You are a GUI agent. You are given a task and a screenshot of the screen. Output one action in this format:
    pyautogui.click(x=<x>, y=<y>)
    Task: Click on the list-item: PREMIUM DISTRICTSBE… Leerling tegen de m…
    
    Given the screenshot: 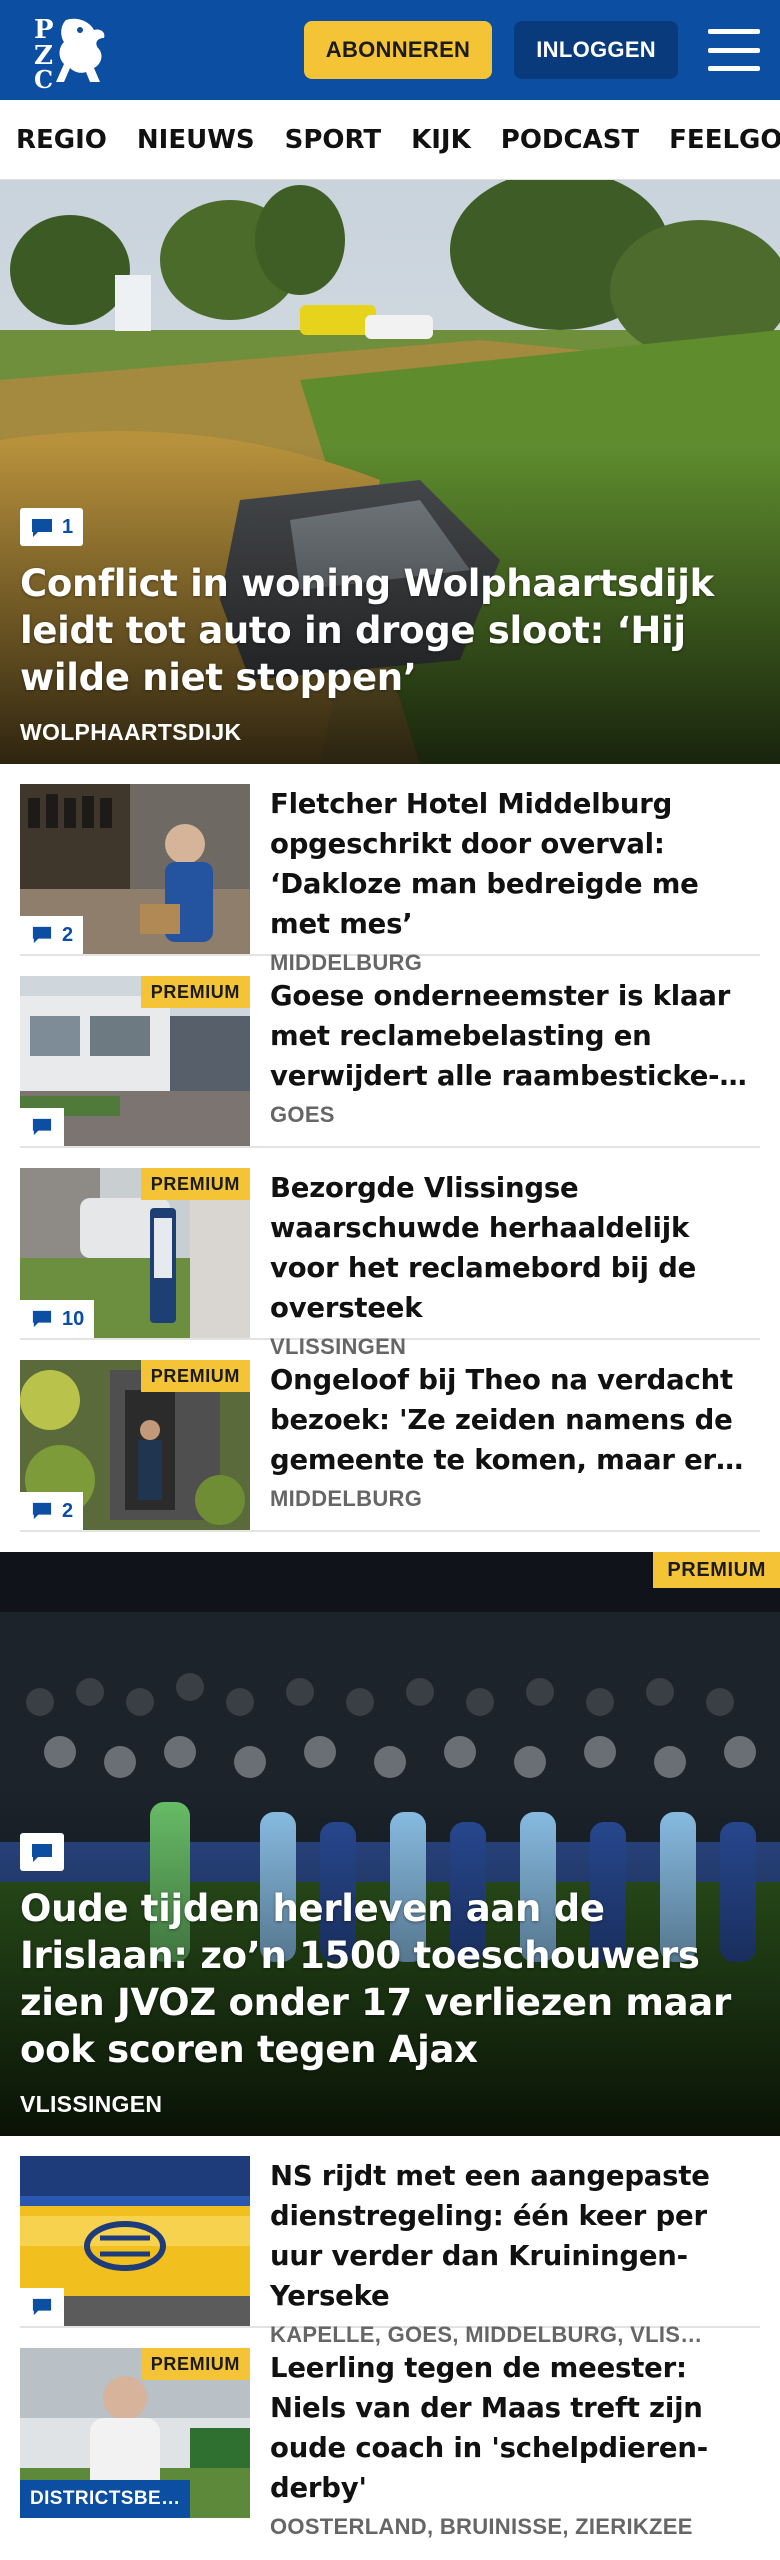 What is the action you would take?
    pyautogui.click(x=390, y=2433)
    